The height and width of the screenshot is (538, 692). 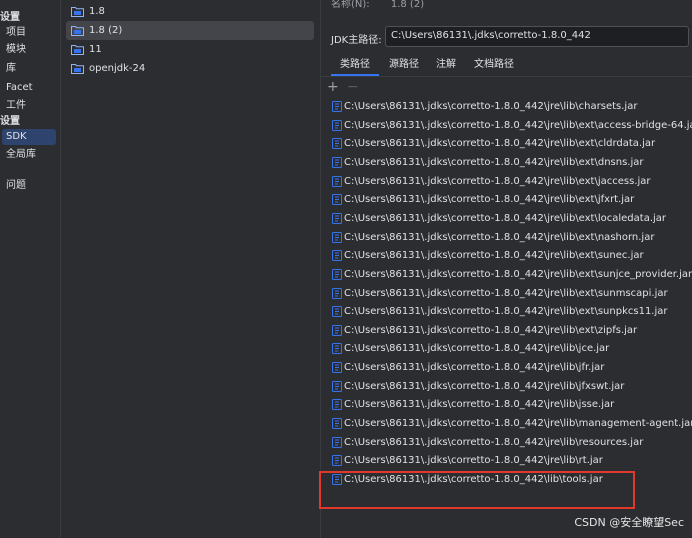 What do you see at coordinates (31, 155) in the screenshot?
I see `nav-item-global-libraries: 全局库` at bounding box center [31, 155].